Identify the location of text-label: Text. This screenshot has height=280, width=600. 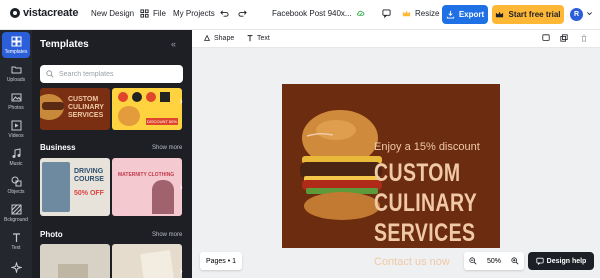
(263, 38).